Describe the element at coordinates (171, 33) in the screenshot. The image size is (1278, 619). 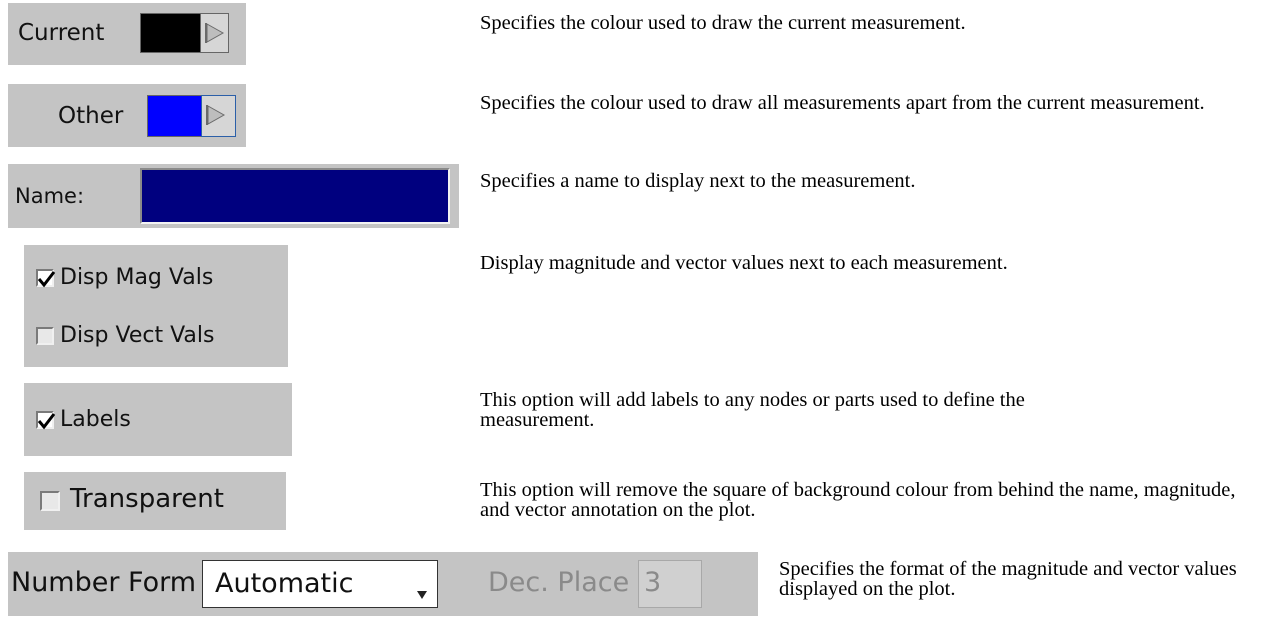
I see `current-colour-swatch` at that location.